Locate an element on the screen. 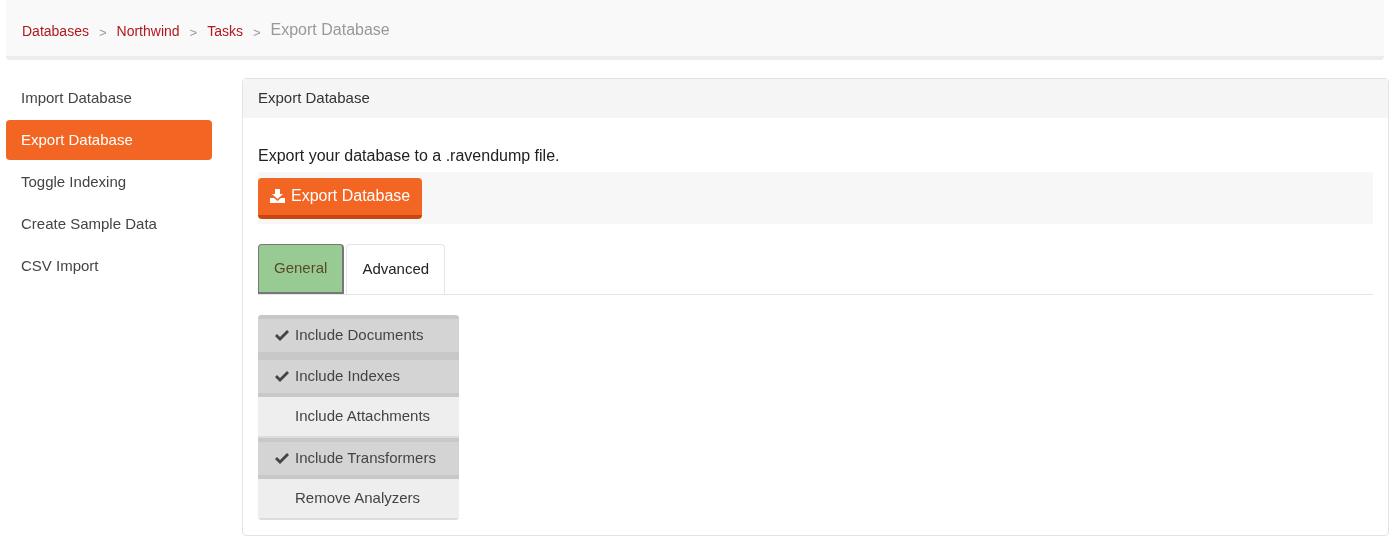 The width and height of the screenshot is (1390, 538). option-toggle: Remove Analyzers is located at coordinates (358, 499).